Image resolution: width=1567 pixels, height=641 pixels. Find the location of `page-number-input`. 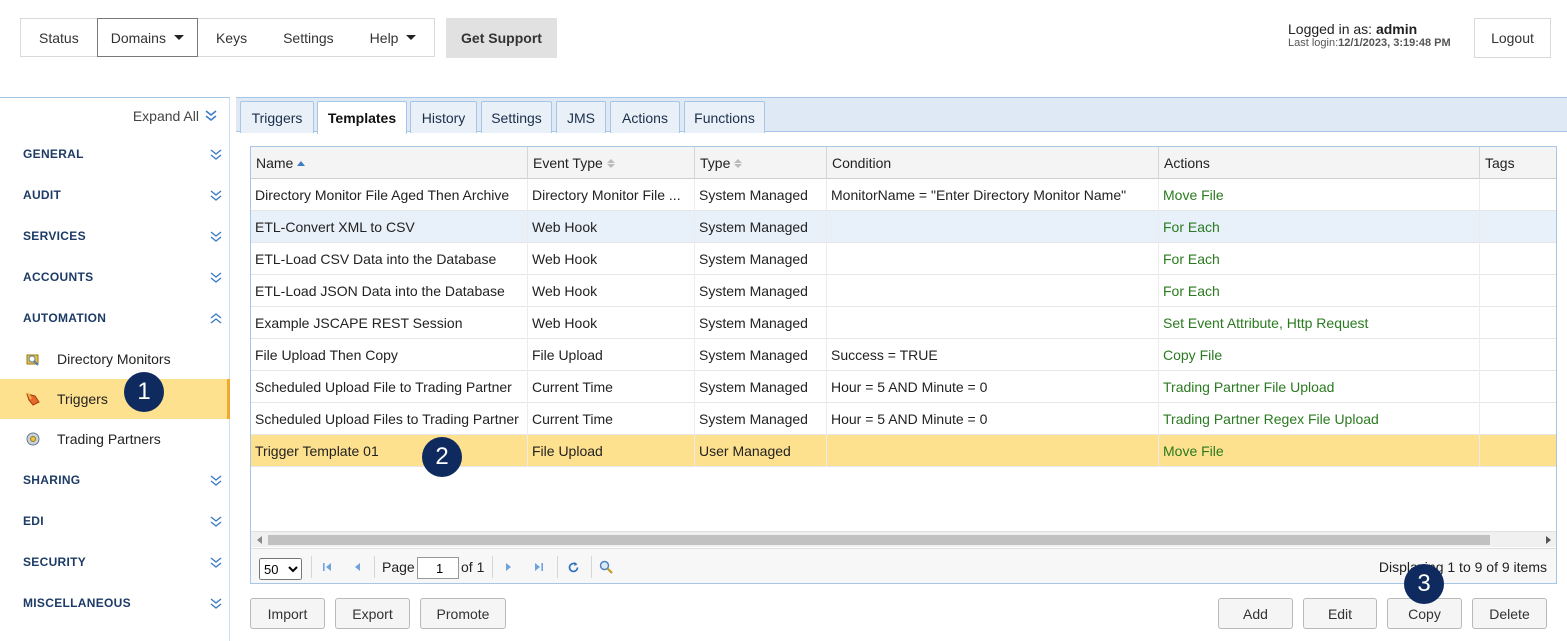

page-number-input is located at coordinates (438, 568).